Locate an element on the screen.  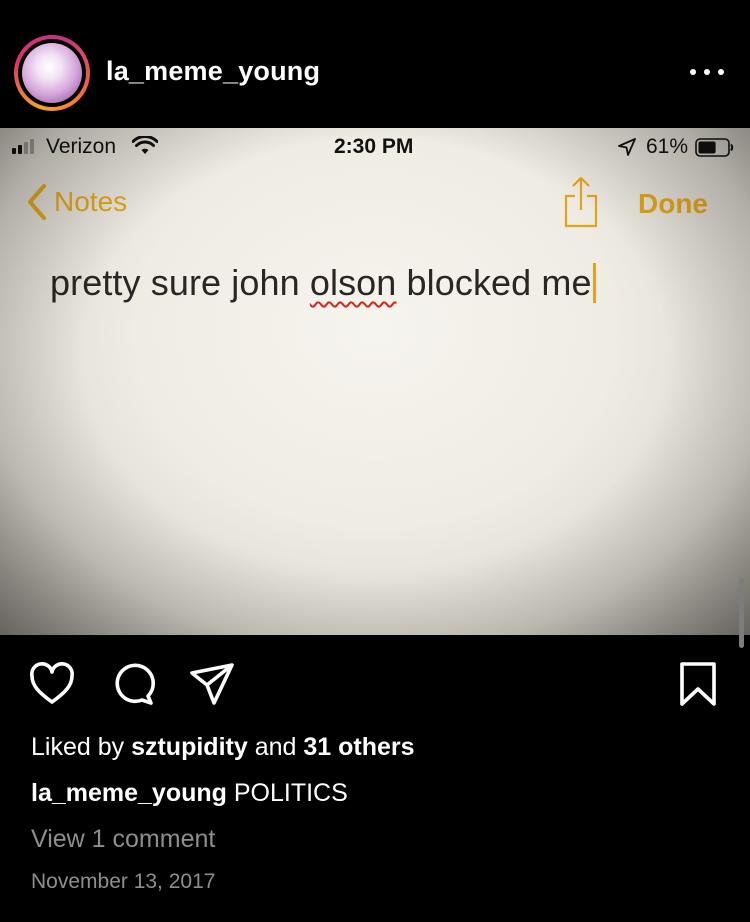
misspelled-word: olson is located at coordinates (353, 282).